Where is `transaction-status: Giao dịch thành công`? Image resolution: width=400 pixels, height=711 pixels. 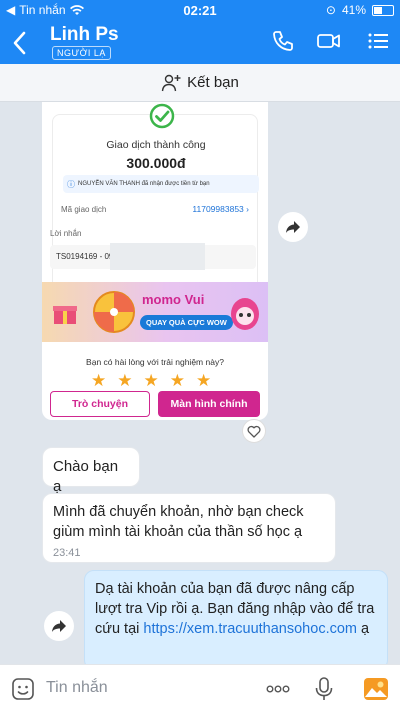 transaction-status: Giao dịch thành công is located at coordinates (156, 145).